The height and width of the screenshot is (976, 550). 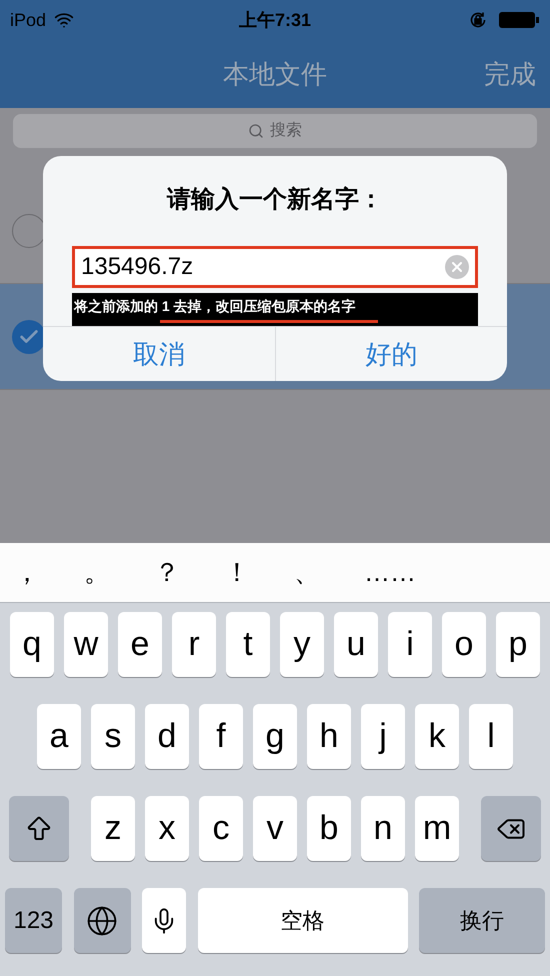 What do you see at coordinates (275, 74) in the screenshot?
I see `nav-title: 本地文件` at bounding box center [275, 74].